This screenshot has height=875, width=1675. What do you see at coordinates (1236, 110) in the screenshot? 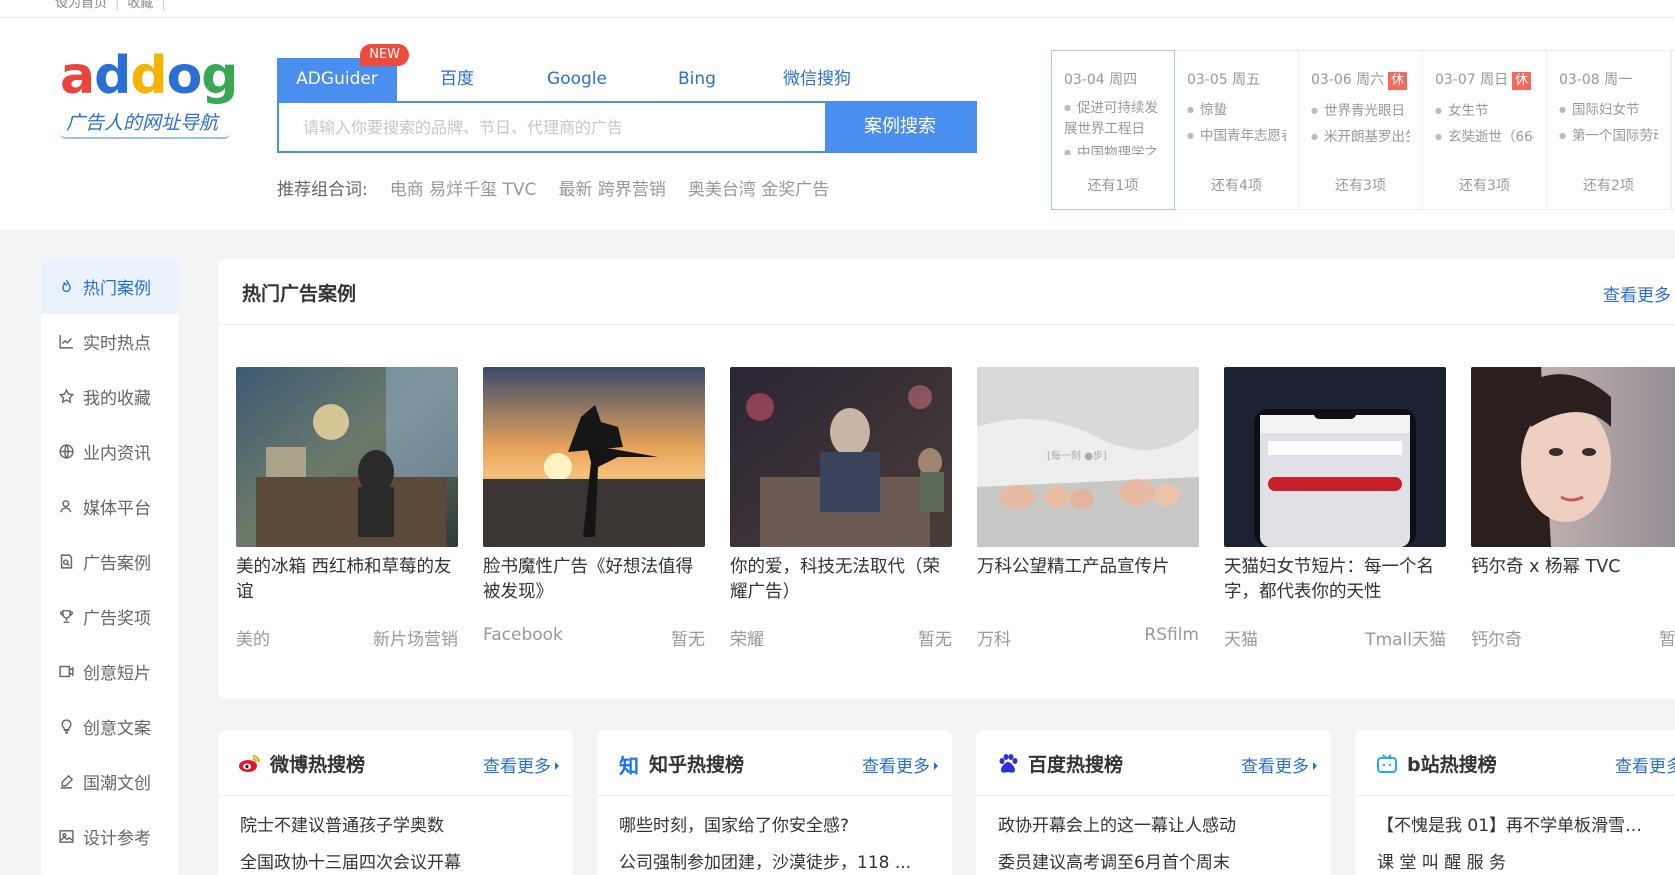
I see `event-item: 惊蛰` at bounding box center [1236, 110].